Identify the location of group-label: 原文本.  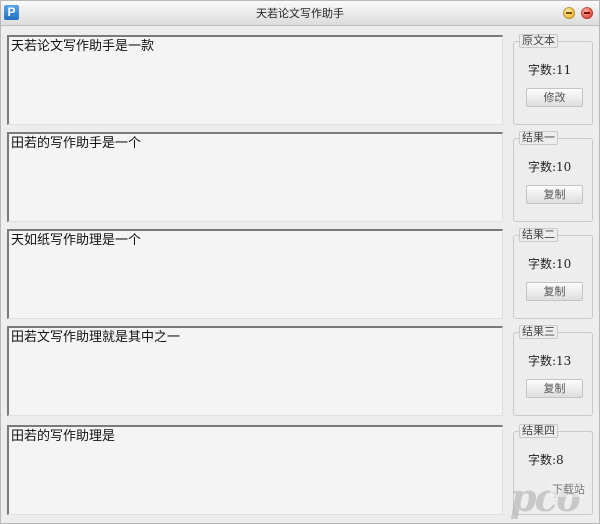
(538, 41).